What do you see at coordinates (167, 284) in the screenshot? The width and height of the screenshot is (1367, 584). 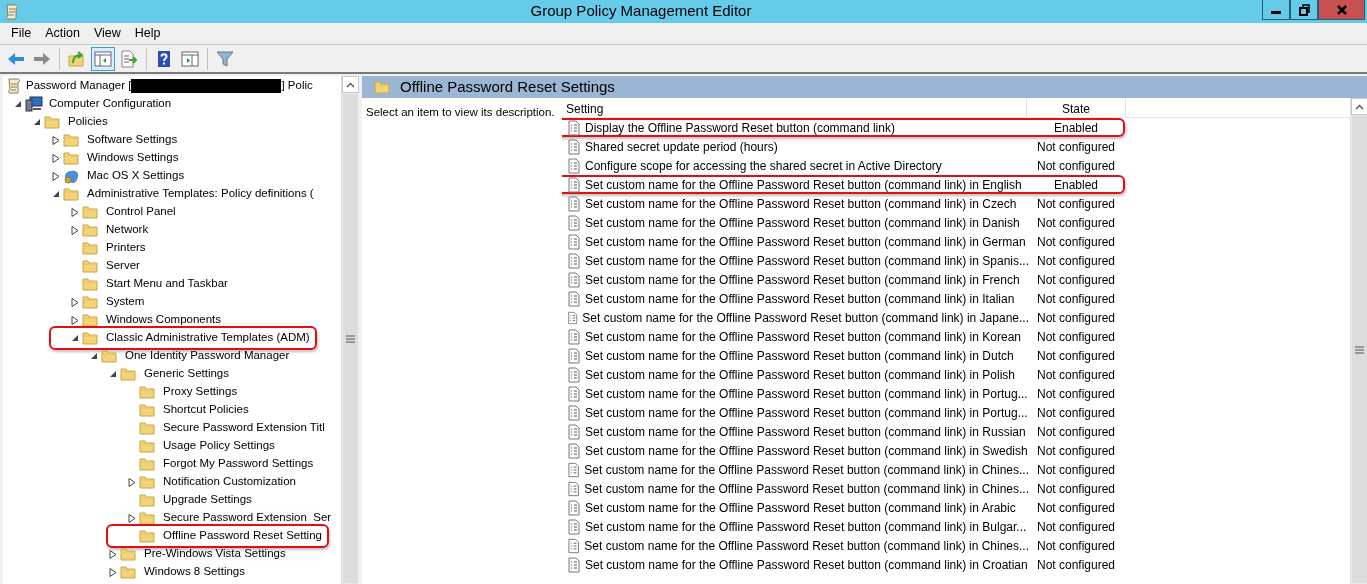 I see `tree-item: Start Menu and Taskbar` at bounding box center [167, 284].